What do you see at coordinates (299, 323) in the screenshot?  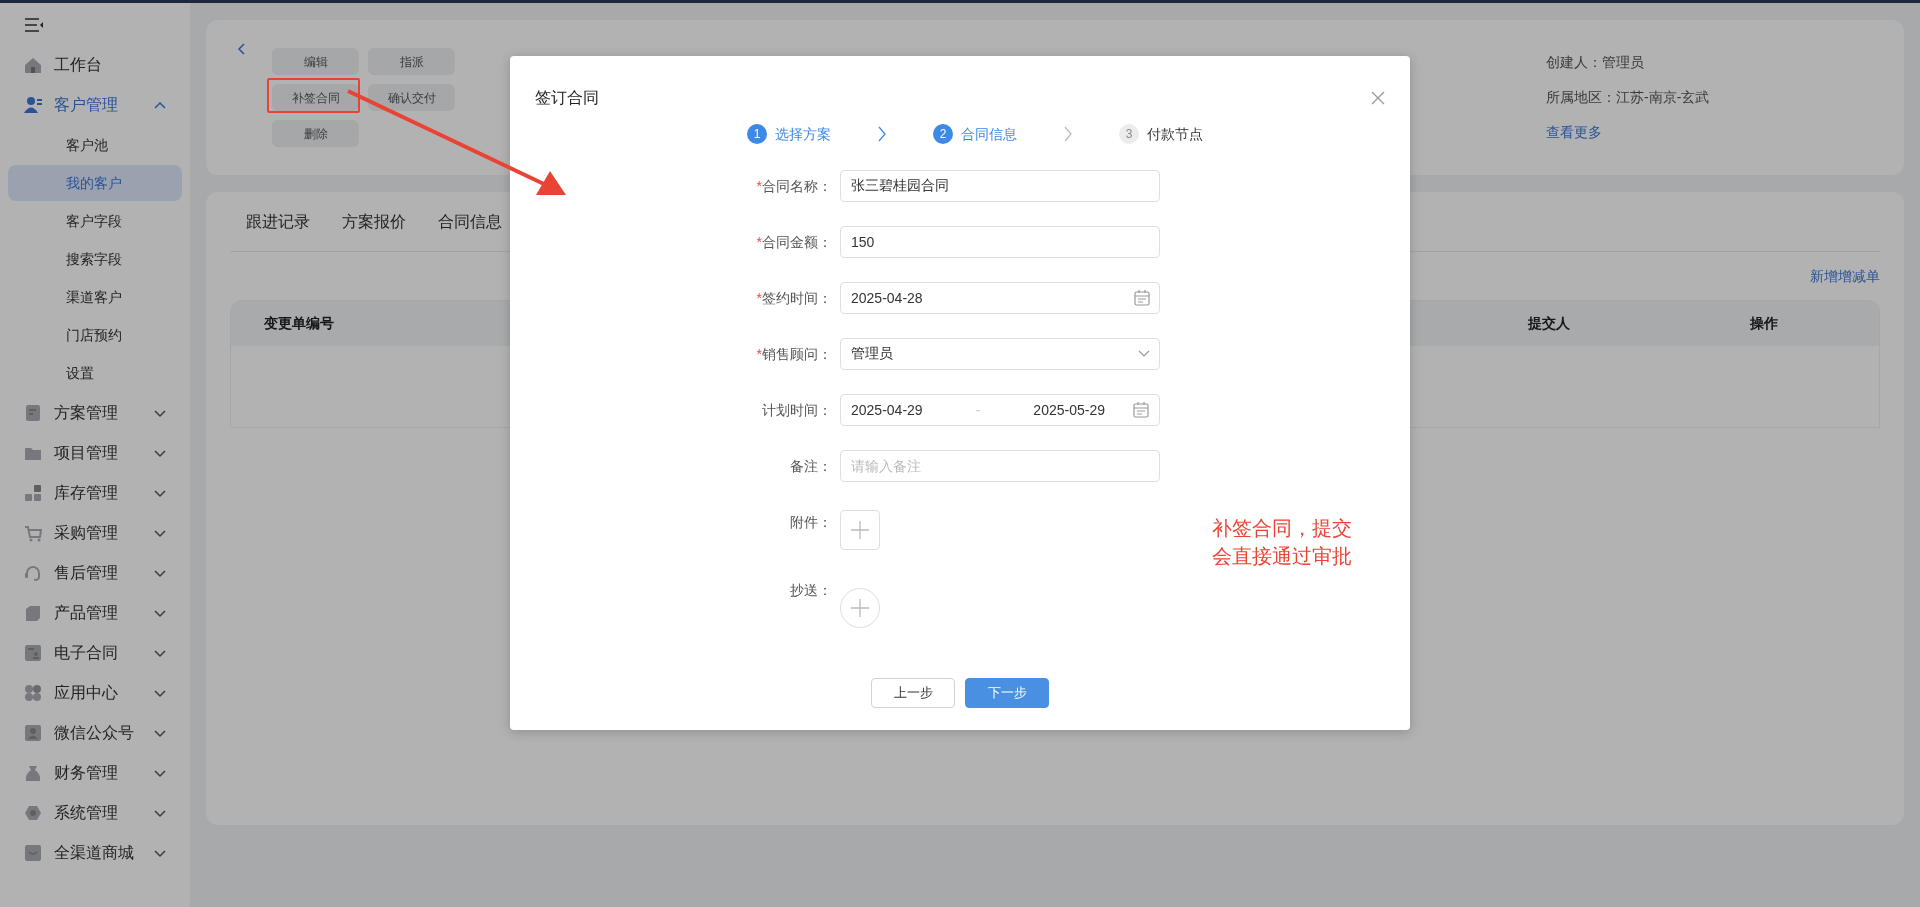 I see `column-header: 变更单编号` at bounding box center [299, 323].